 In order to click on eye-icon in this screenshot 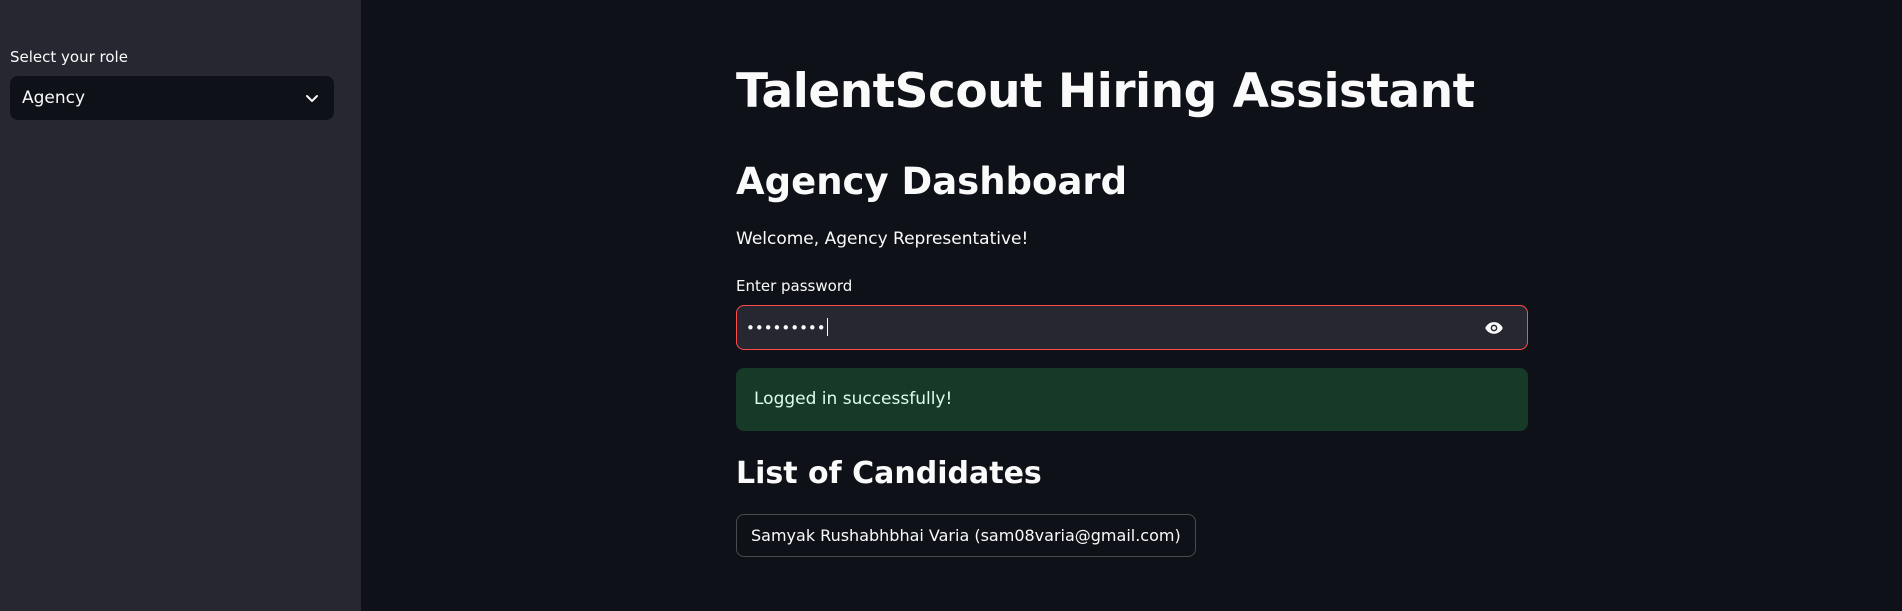, I will do `click(1494, 328)`.